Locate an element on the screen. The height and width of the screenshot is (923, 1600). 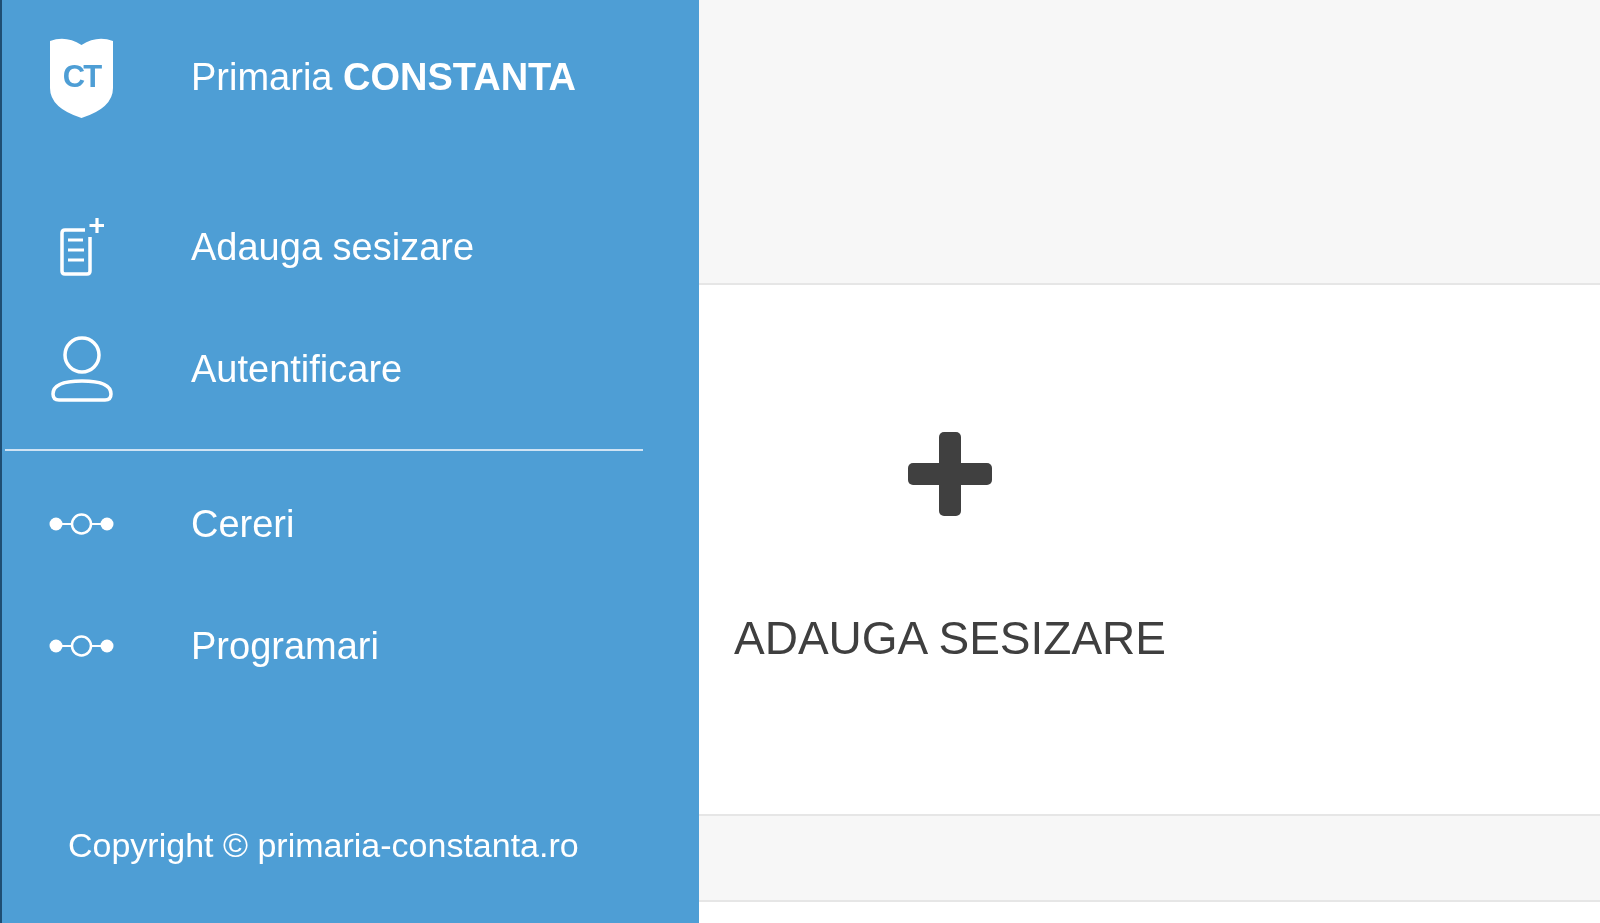
nav-item: Programari is located at coordinates (190, 646).